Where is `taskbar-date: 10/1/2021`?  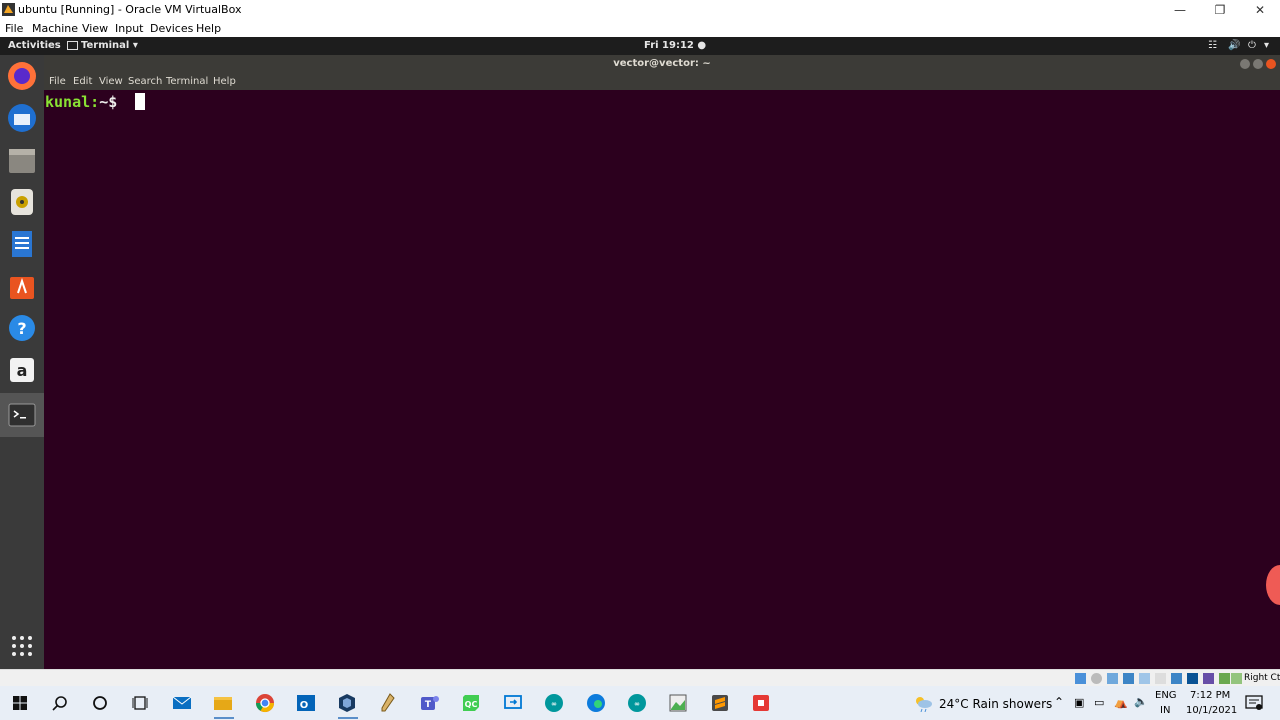
taskbar-date: 10/1/2021 is located at coordinates (1211, 710).